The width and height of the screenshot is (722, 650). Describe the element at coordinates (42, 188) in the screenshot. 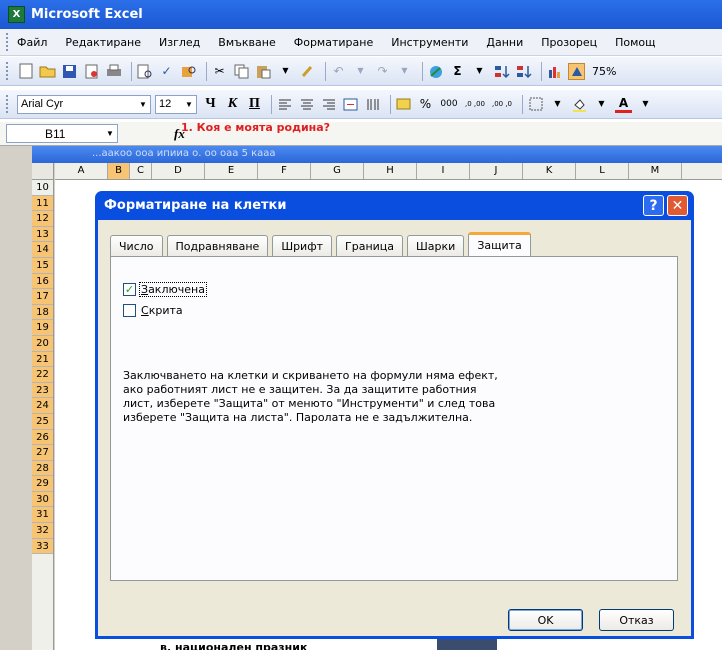

I see `row-header-10: 10` at that location.